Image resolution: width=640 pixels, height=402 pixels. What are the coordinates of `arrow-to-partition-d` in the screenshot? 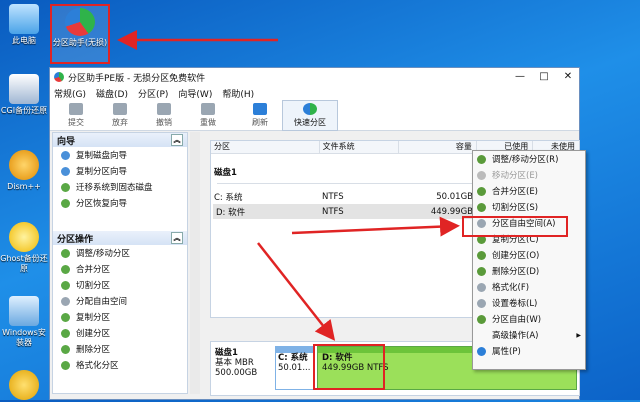 It's located at (296, 291).